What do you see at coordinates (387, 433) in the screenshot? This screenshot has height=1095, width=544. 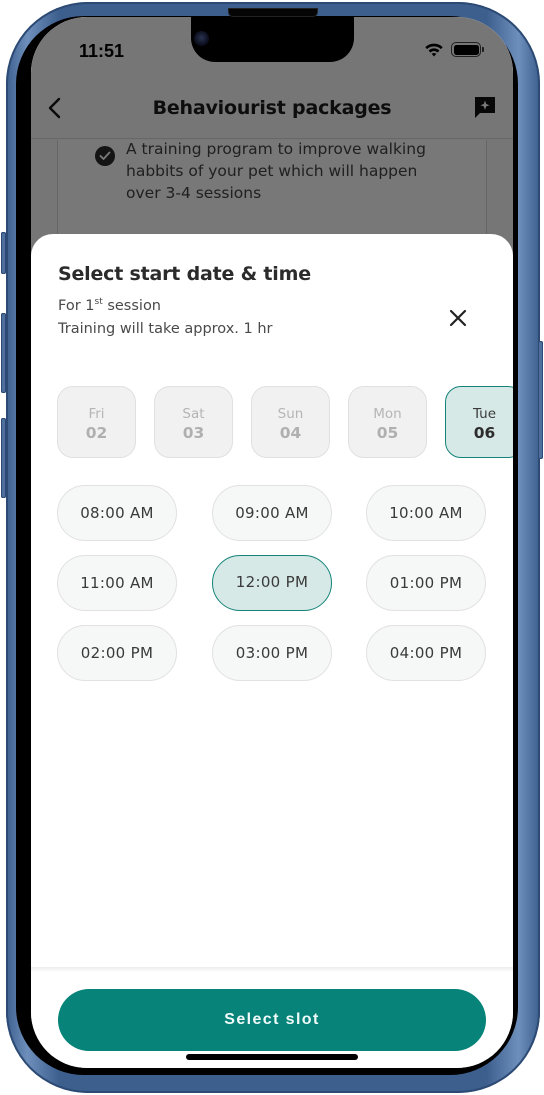 I see `date-number: 05` at bounding box center [387, 433].